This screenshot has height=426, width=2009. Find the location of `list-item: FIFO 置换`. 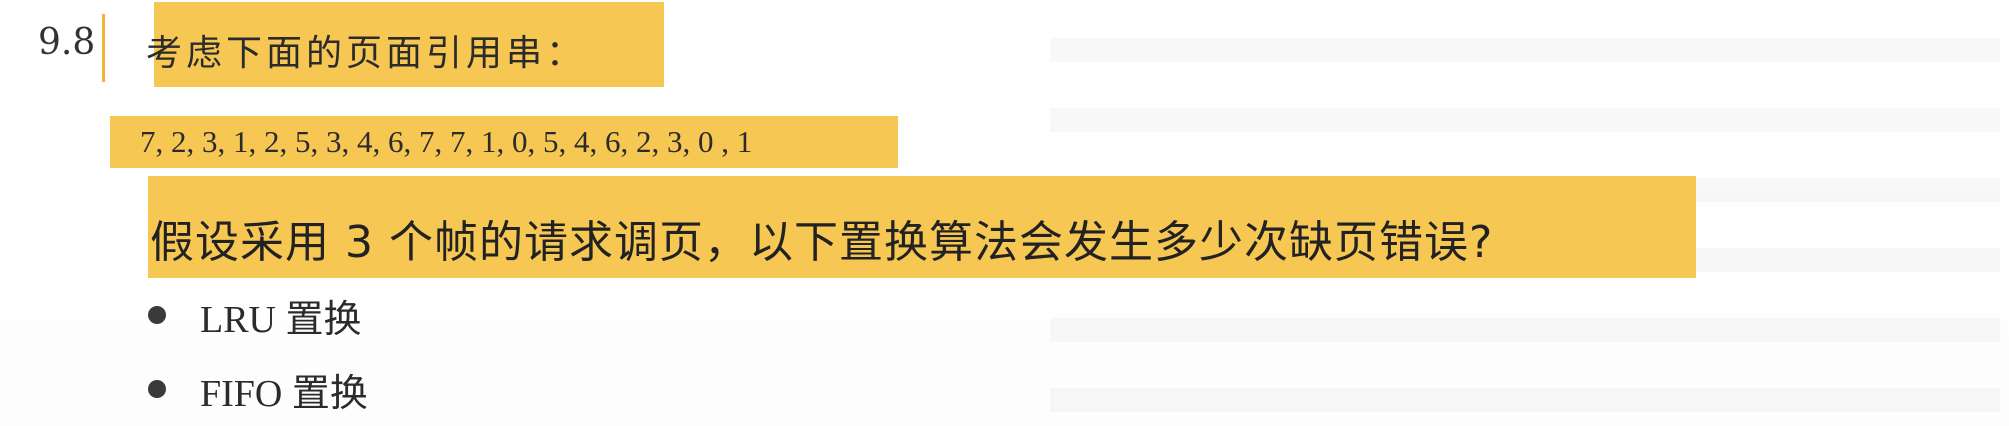

list-item: FIFO 置换 is located at coordinates (258, 389).